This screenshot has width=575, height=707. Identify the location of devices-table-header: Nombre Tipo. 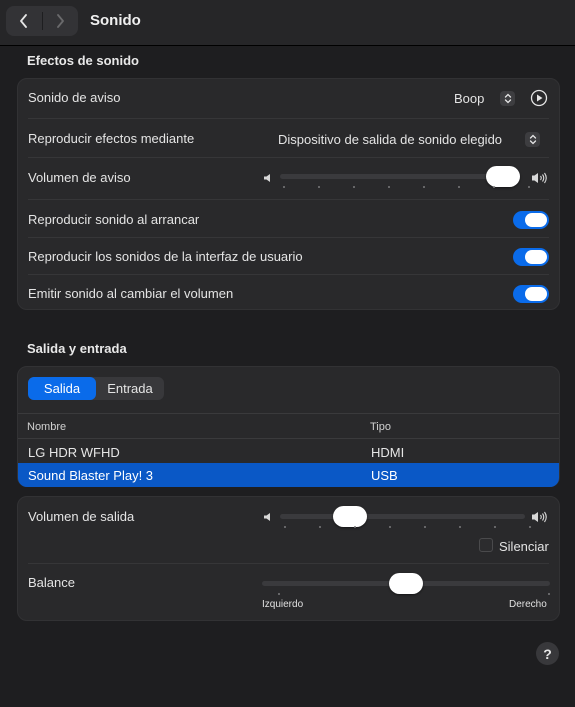
(288, 426).